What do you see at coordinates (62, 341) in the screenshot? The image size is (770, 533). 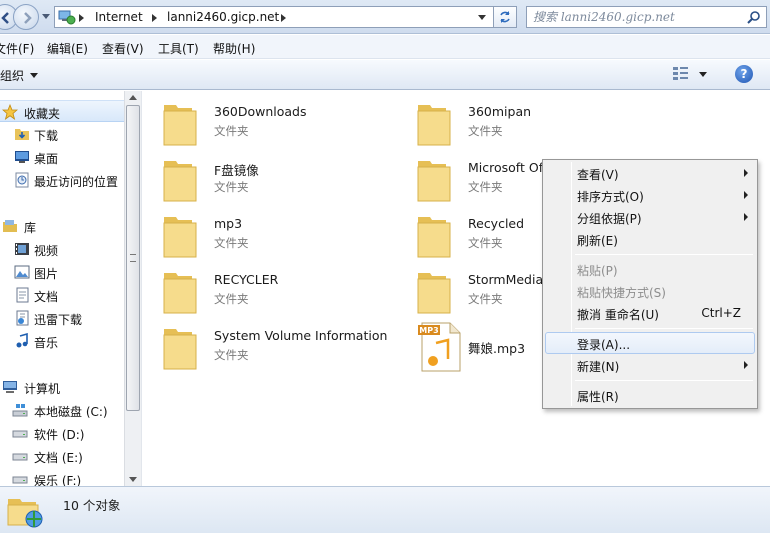 I see `nav-music: 音乐` at bounding box center [62, 341].